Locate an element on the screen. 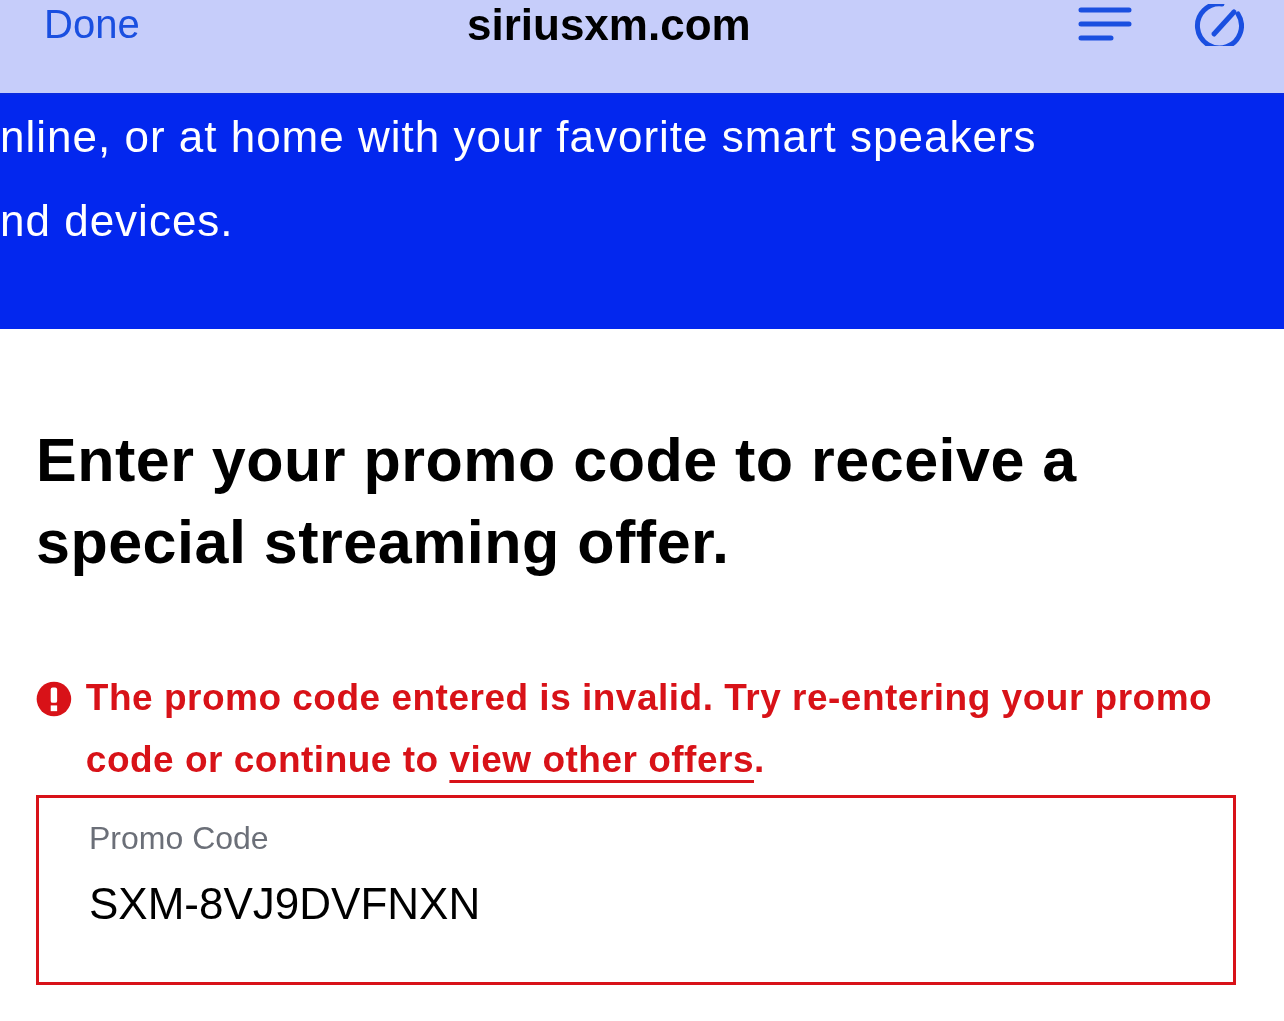  error-message: The promo code entered is invalid. Try re-entering your promo code or continue to view other offers. is located at coordinates (649, 729).